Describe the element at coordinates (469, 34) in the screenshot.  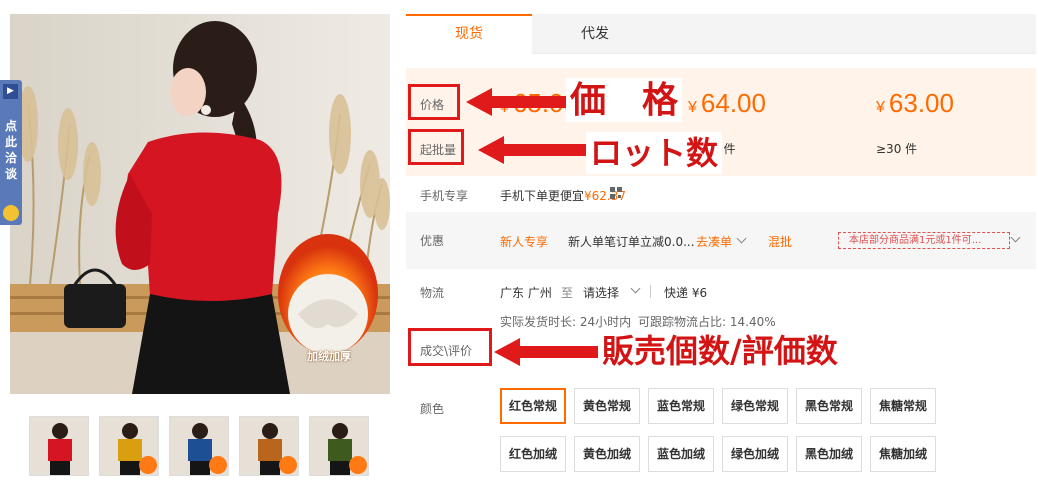
I see `tab-in-stock: 现货` at that location.